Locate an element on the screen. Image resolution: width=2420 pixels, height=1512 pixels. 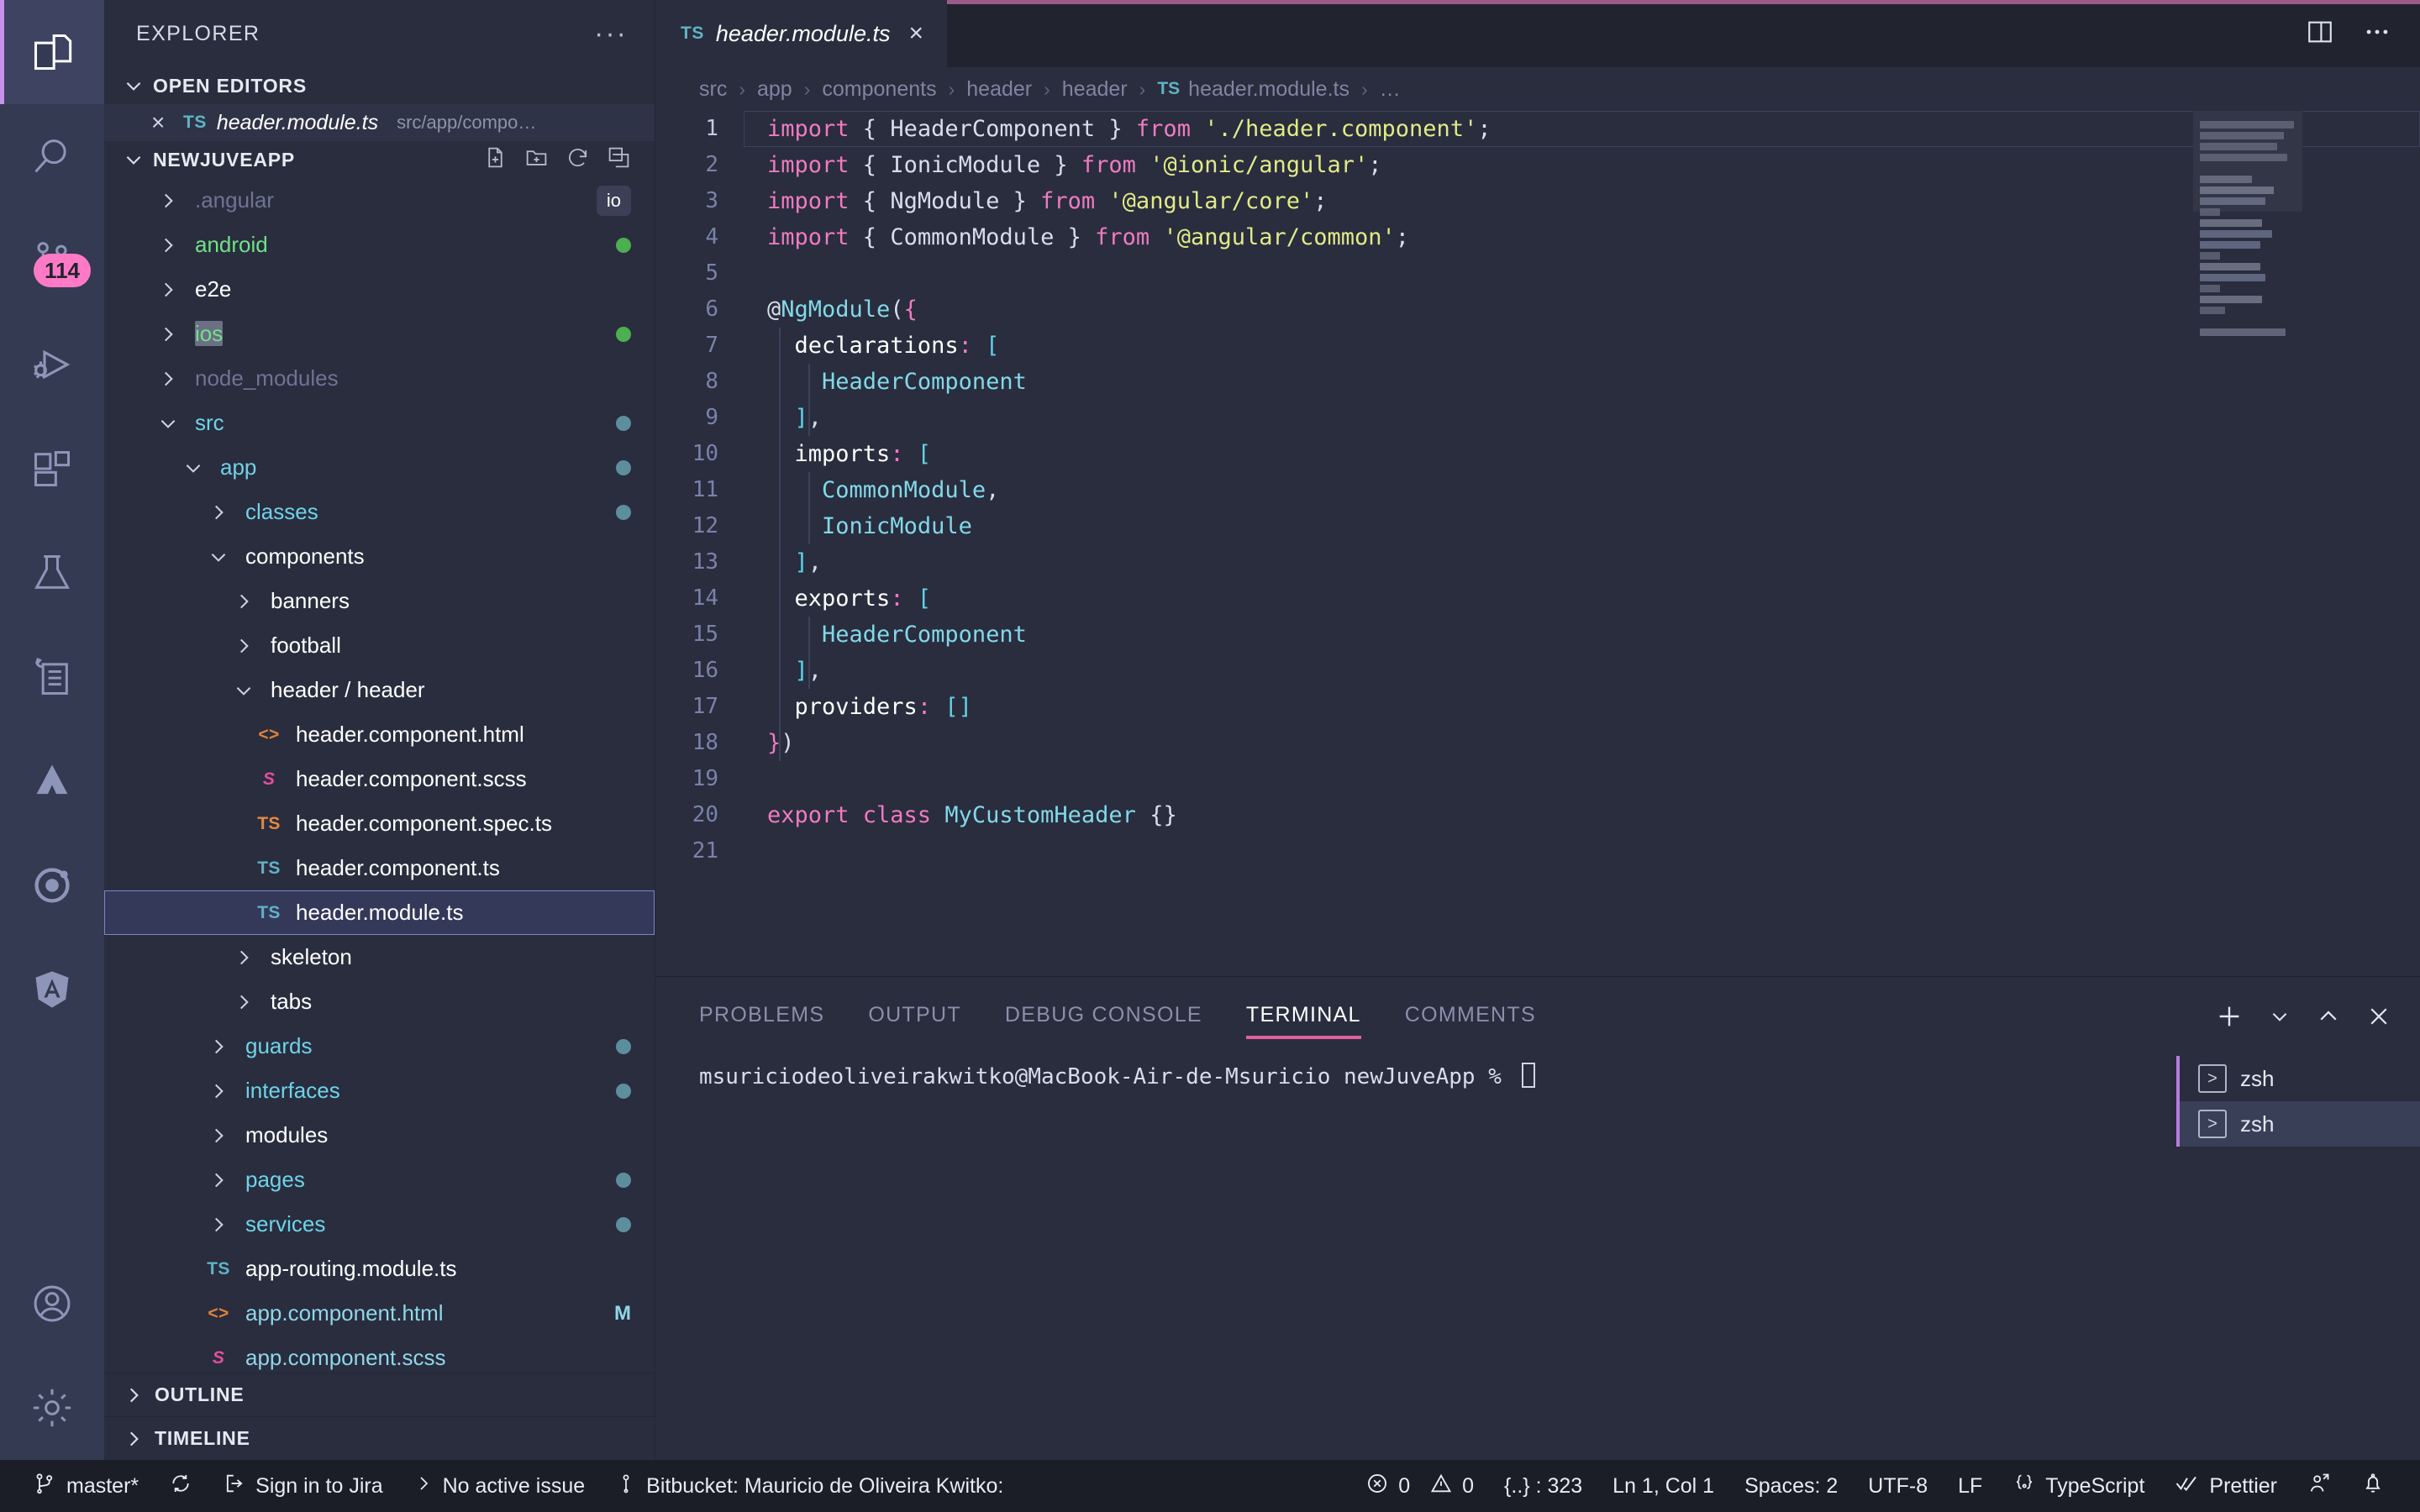
status-sync is located at coordinates (181, 1486).